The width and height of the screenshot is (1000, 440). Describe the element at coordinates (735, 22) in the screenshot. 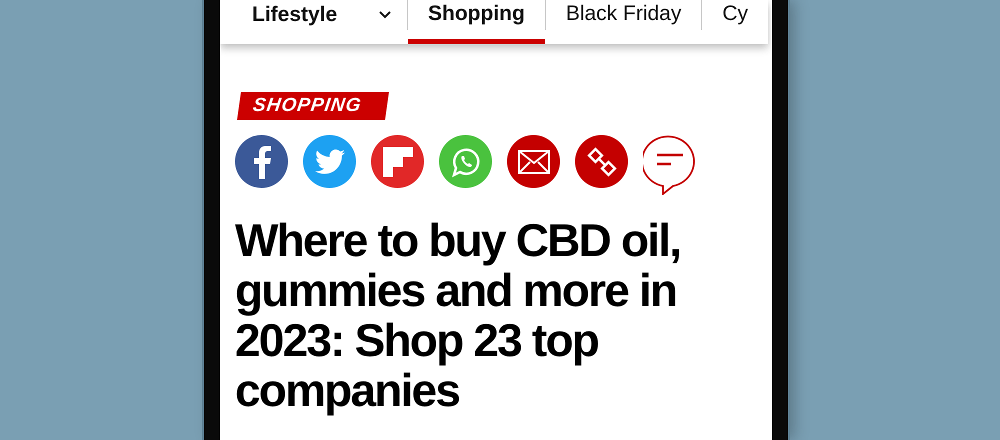

I see `nav-tab: Cy` at that location.